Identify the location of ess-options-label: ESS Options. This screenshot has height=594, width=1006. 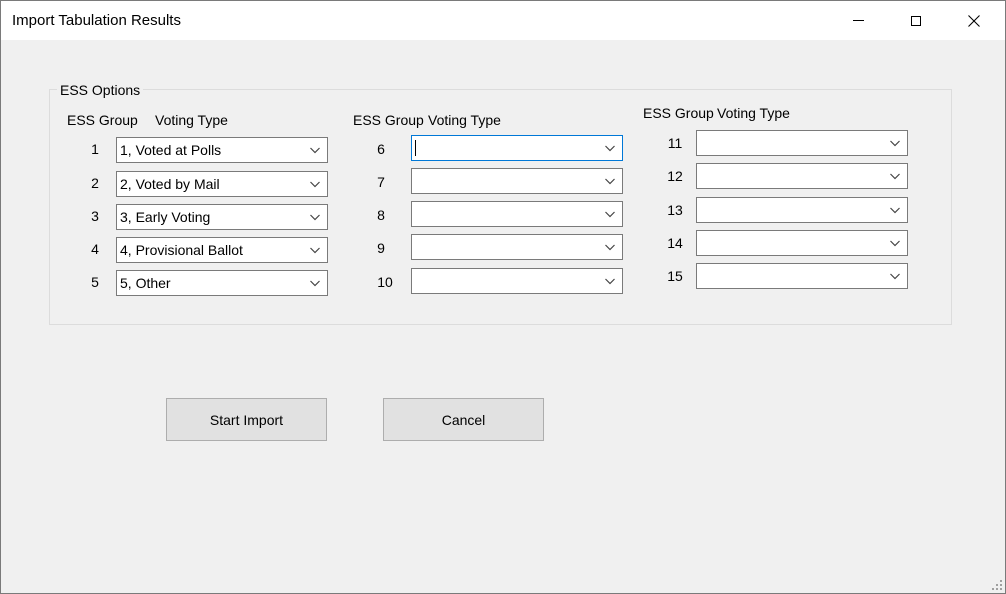
(100, 90).